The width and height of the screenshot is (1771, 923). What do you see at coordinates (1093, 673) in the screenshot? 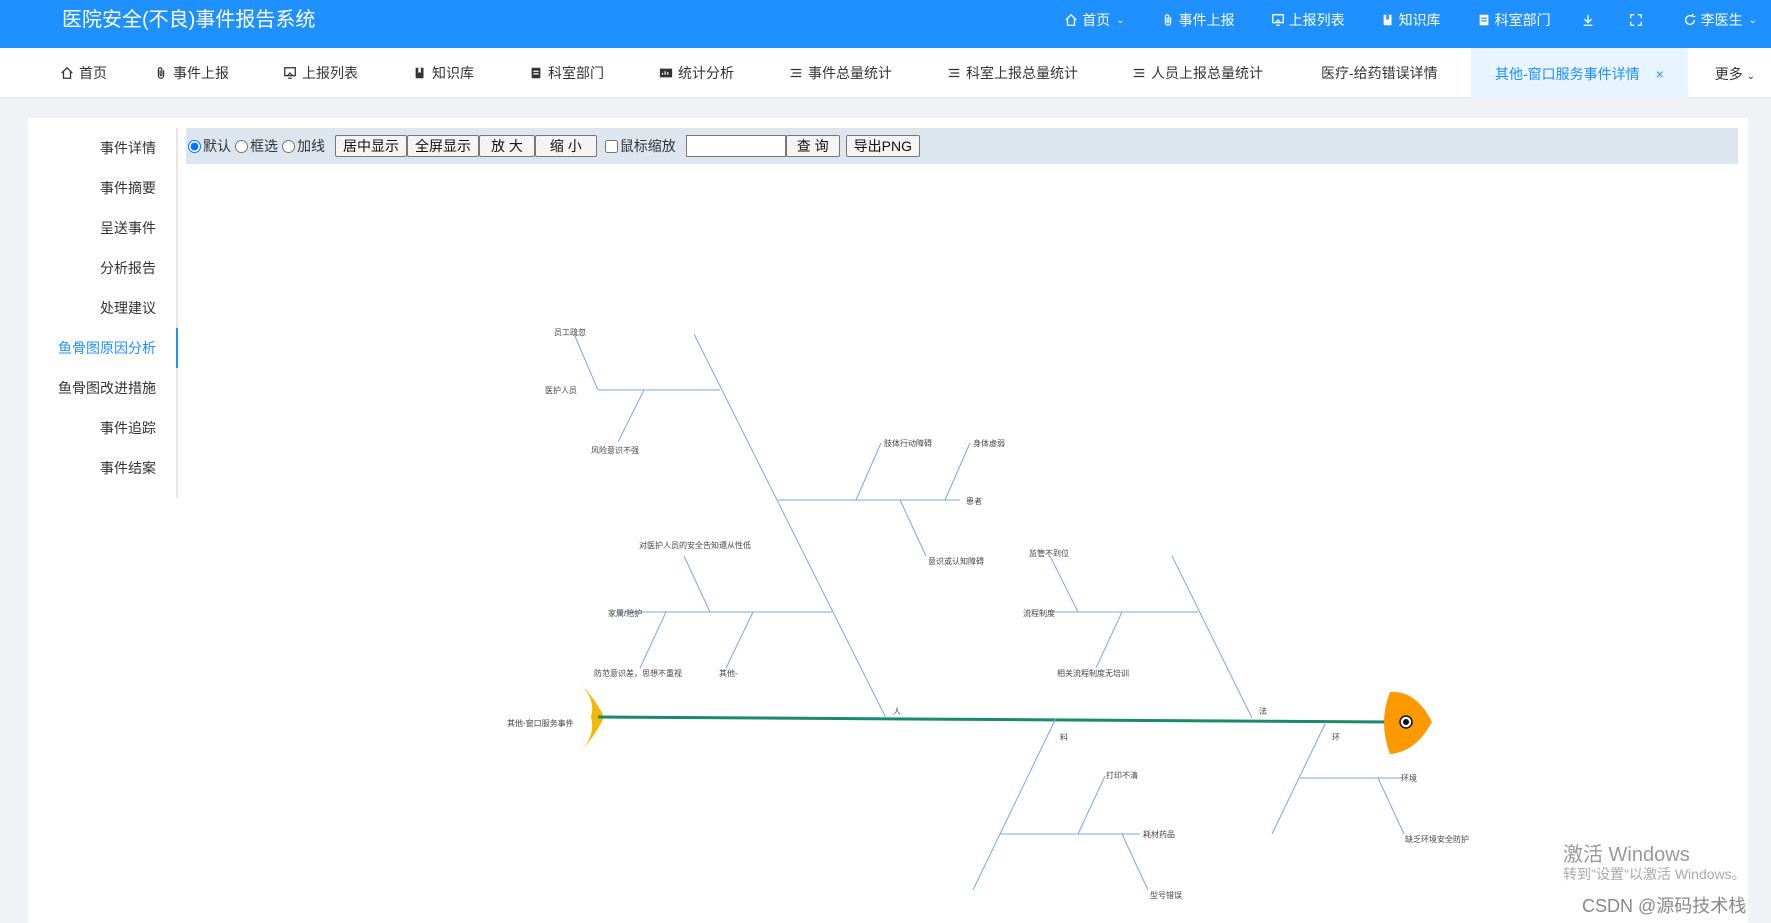
I see `detail-label-process-training: 相关流程制度无培训` at bounding box center [1093, 673].